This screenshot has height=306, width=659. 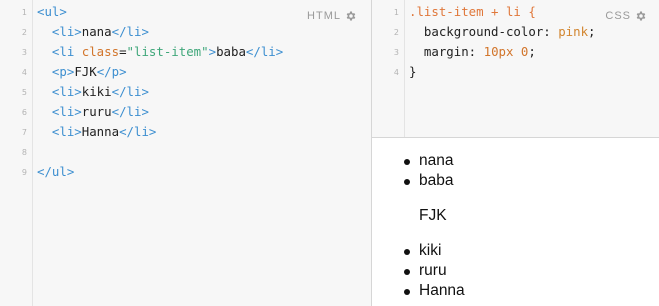 I want to click on code-token: class, so click(x=100, y=51).